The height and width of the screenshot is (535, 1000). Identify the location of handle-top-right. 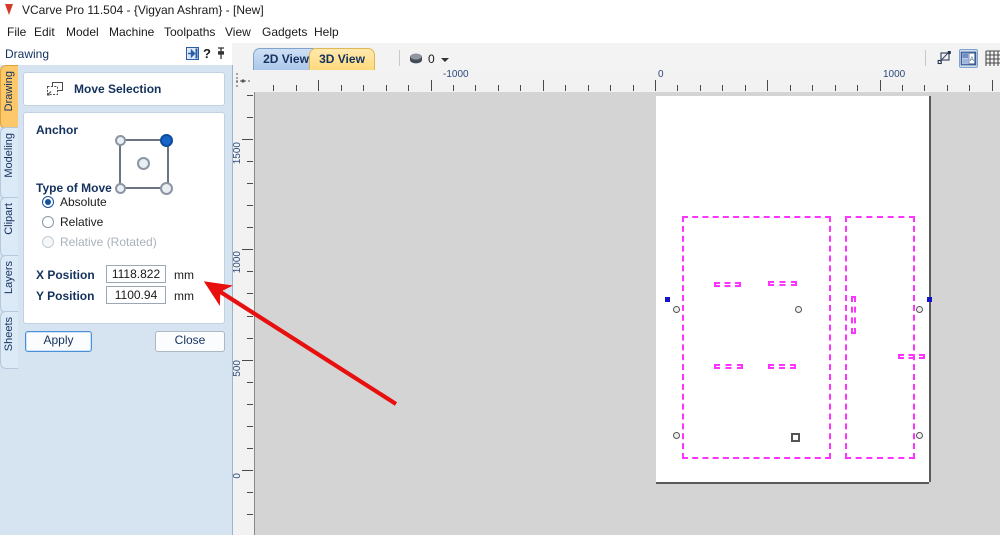
(919, 309).